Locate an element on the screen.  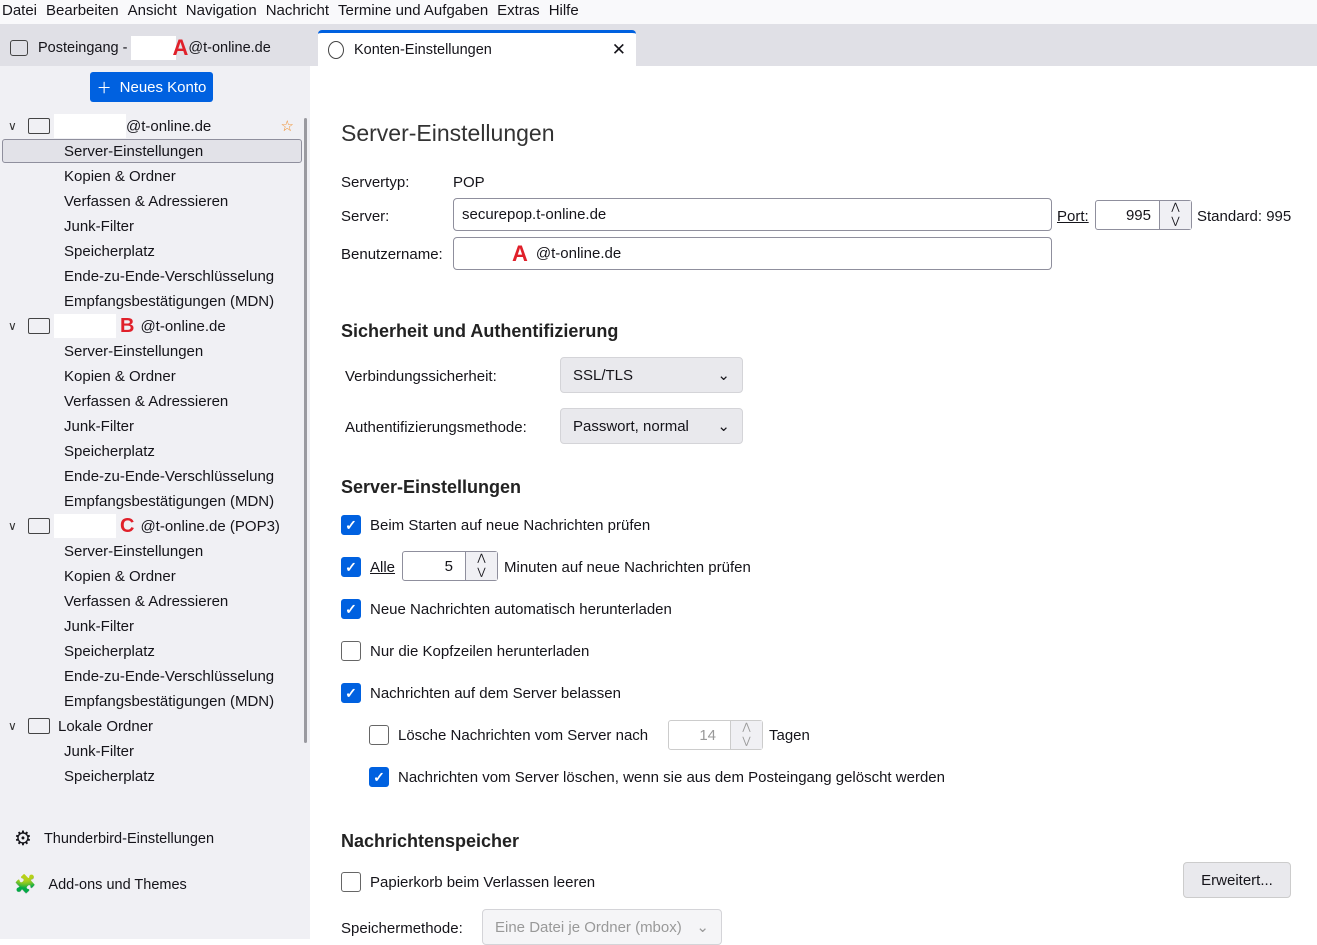
tab-inbox: Posteingang - A @t-online.de is located at coordinates (140, 48).